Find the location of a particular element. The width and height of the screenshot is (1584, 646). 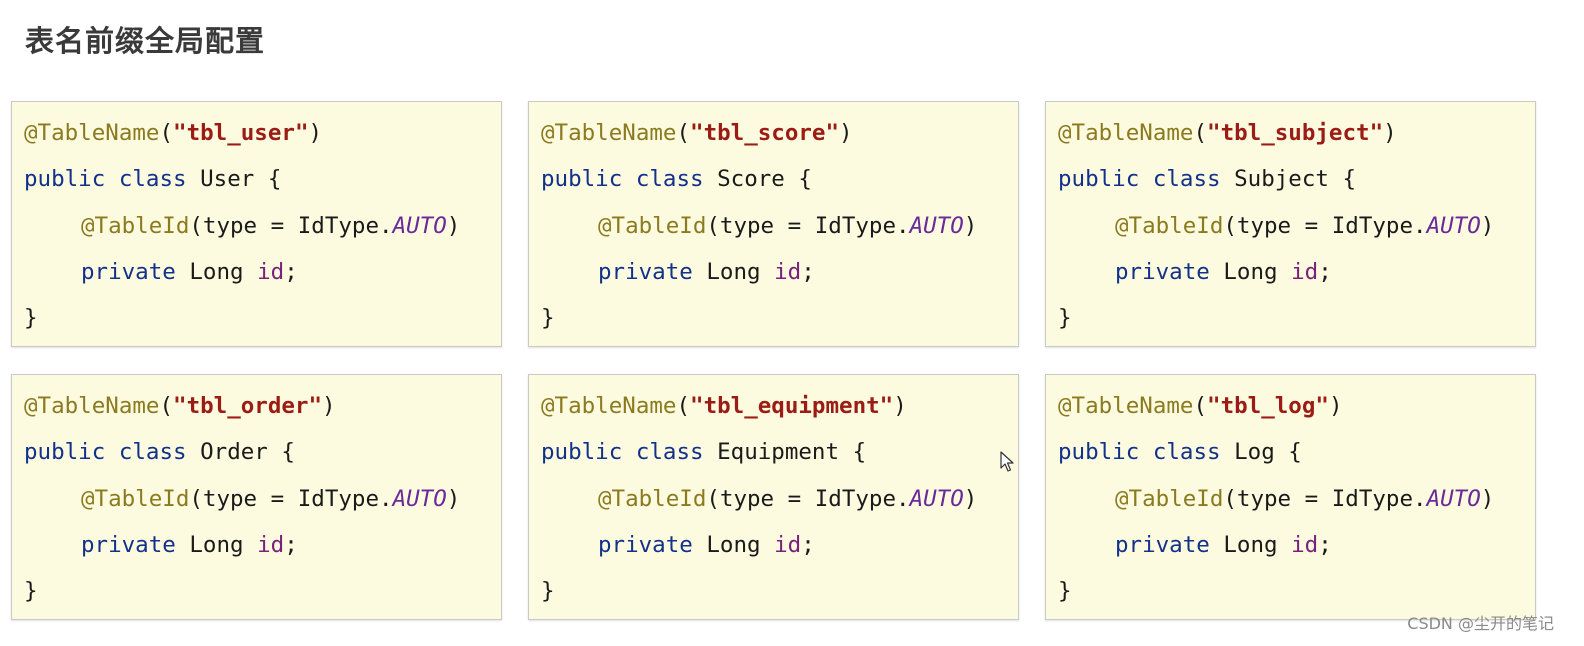

mouse-pointer-icon is located at coordinates (1007, 461).